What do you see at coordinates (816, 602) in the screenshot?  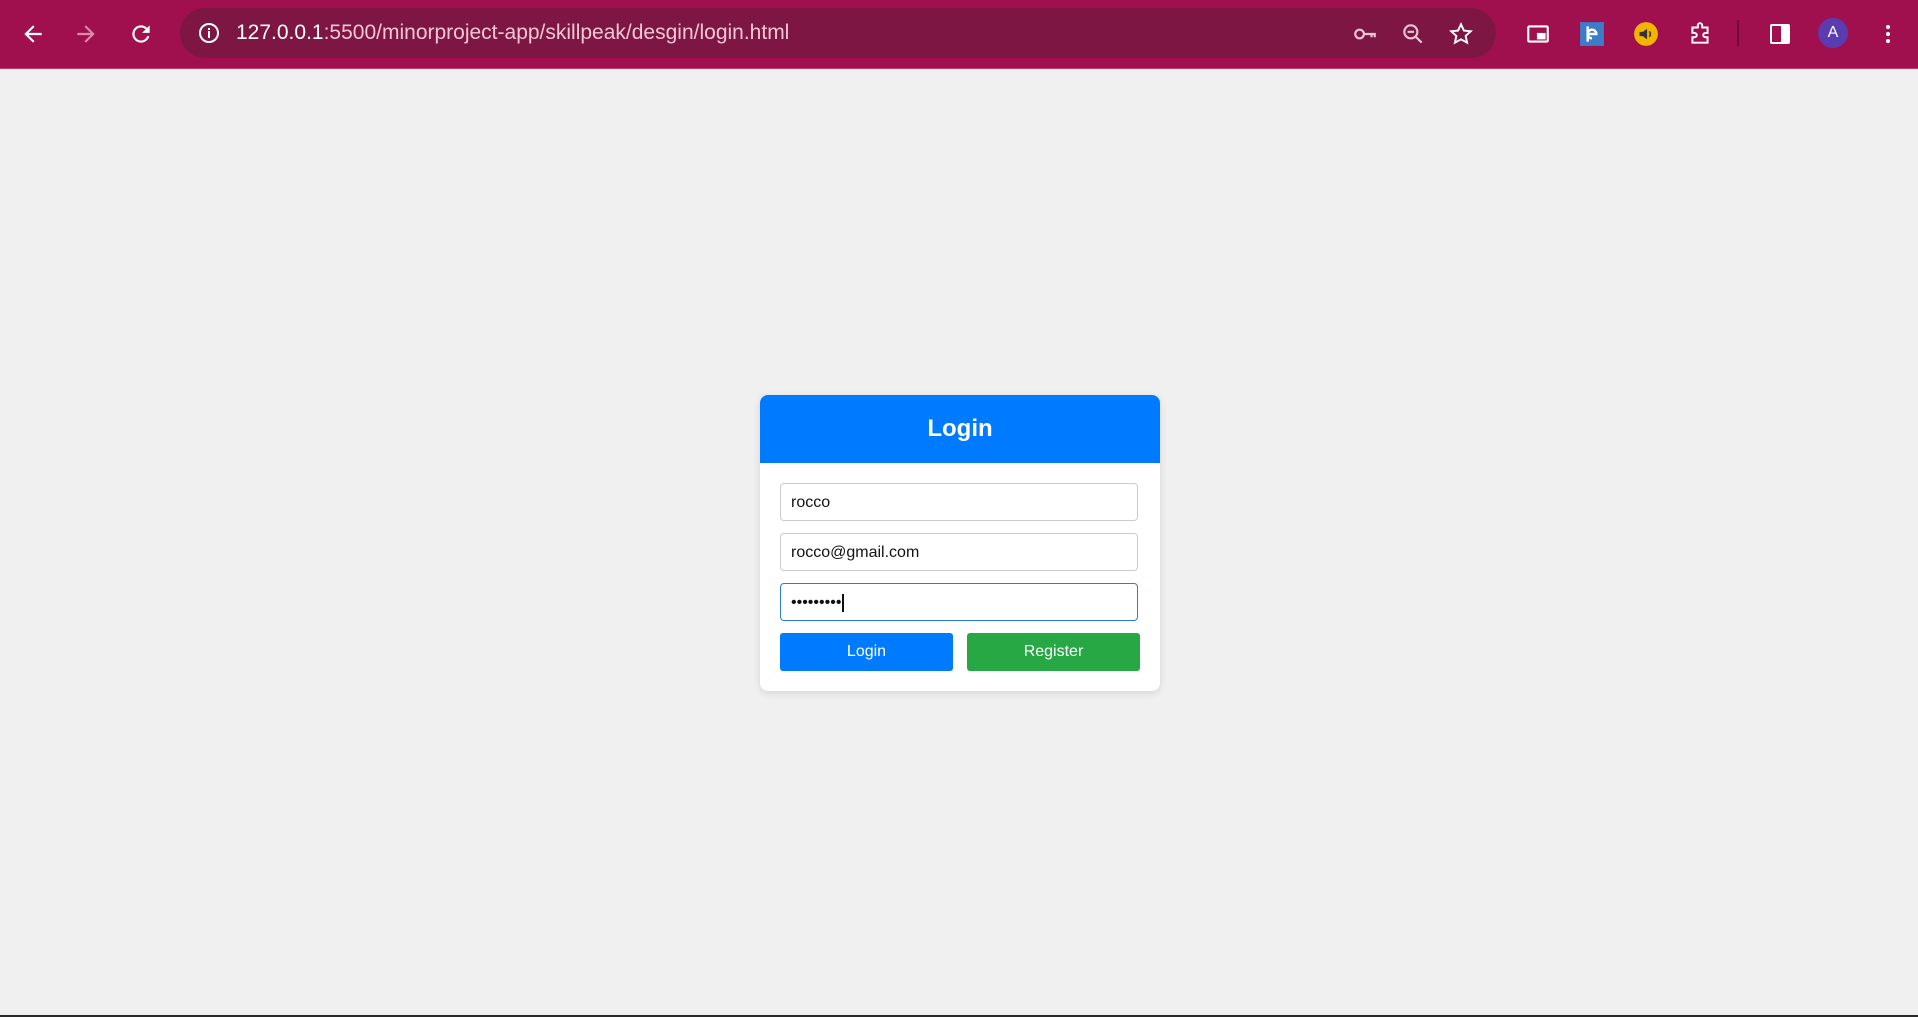 I see `password-mask: •••••••••` at bounding box center [816, 602].